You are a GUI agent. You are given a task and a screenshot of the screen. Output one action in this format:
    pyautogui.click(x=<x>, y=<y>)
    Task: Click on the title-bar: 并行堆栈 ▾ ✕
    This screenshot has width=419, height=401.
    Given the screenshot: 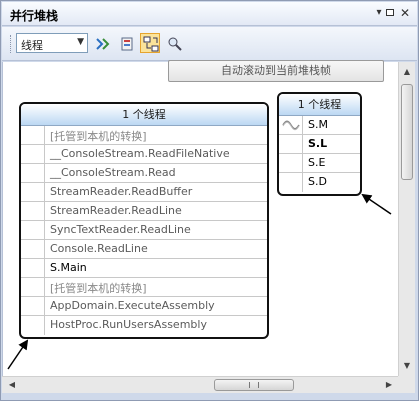 What is the action you would take?
    pyautogui.click(x=209, y=14)
    